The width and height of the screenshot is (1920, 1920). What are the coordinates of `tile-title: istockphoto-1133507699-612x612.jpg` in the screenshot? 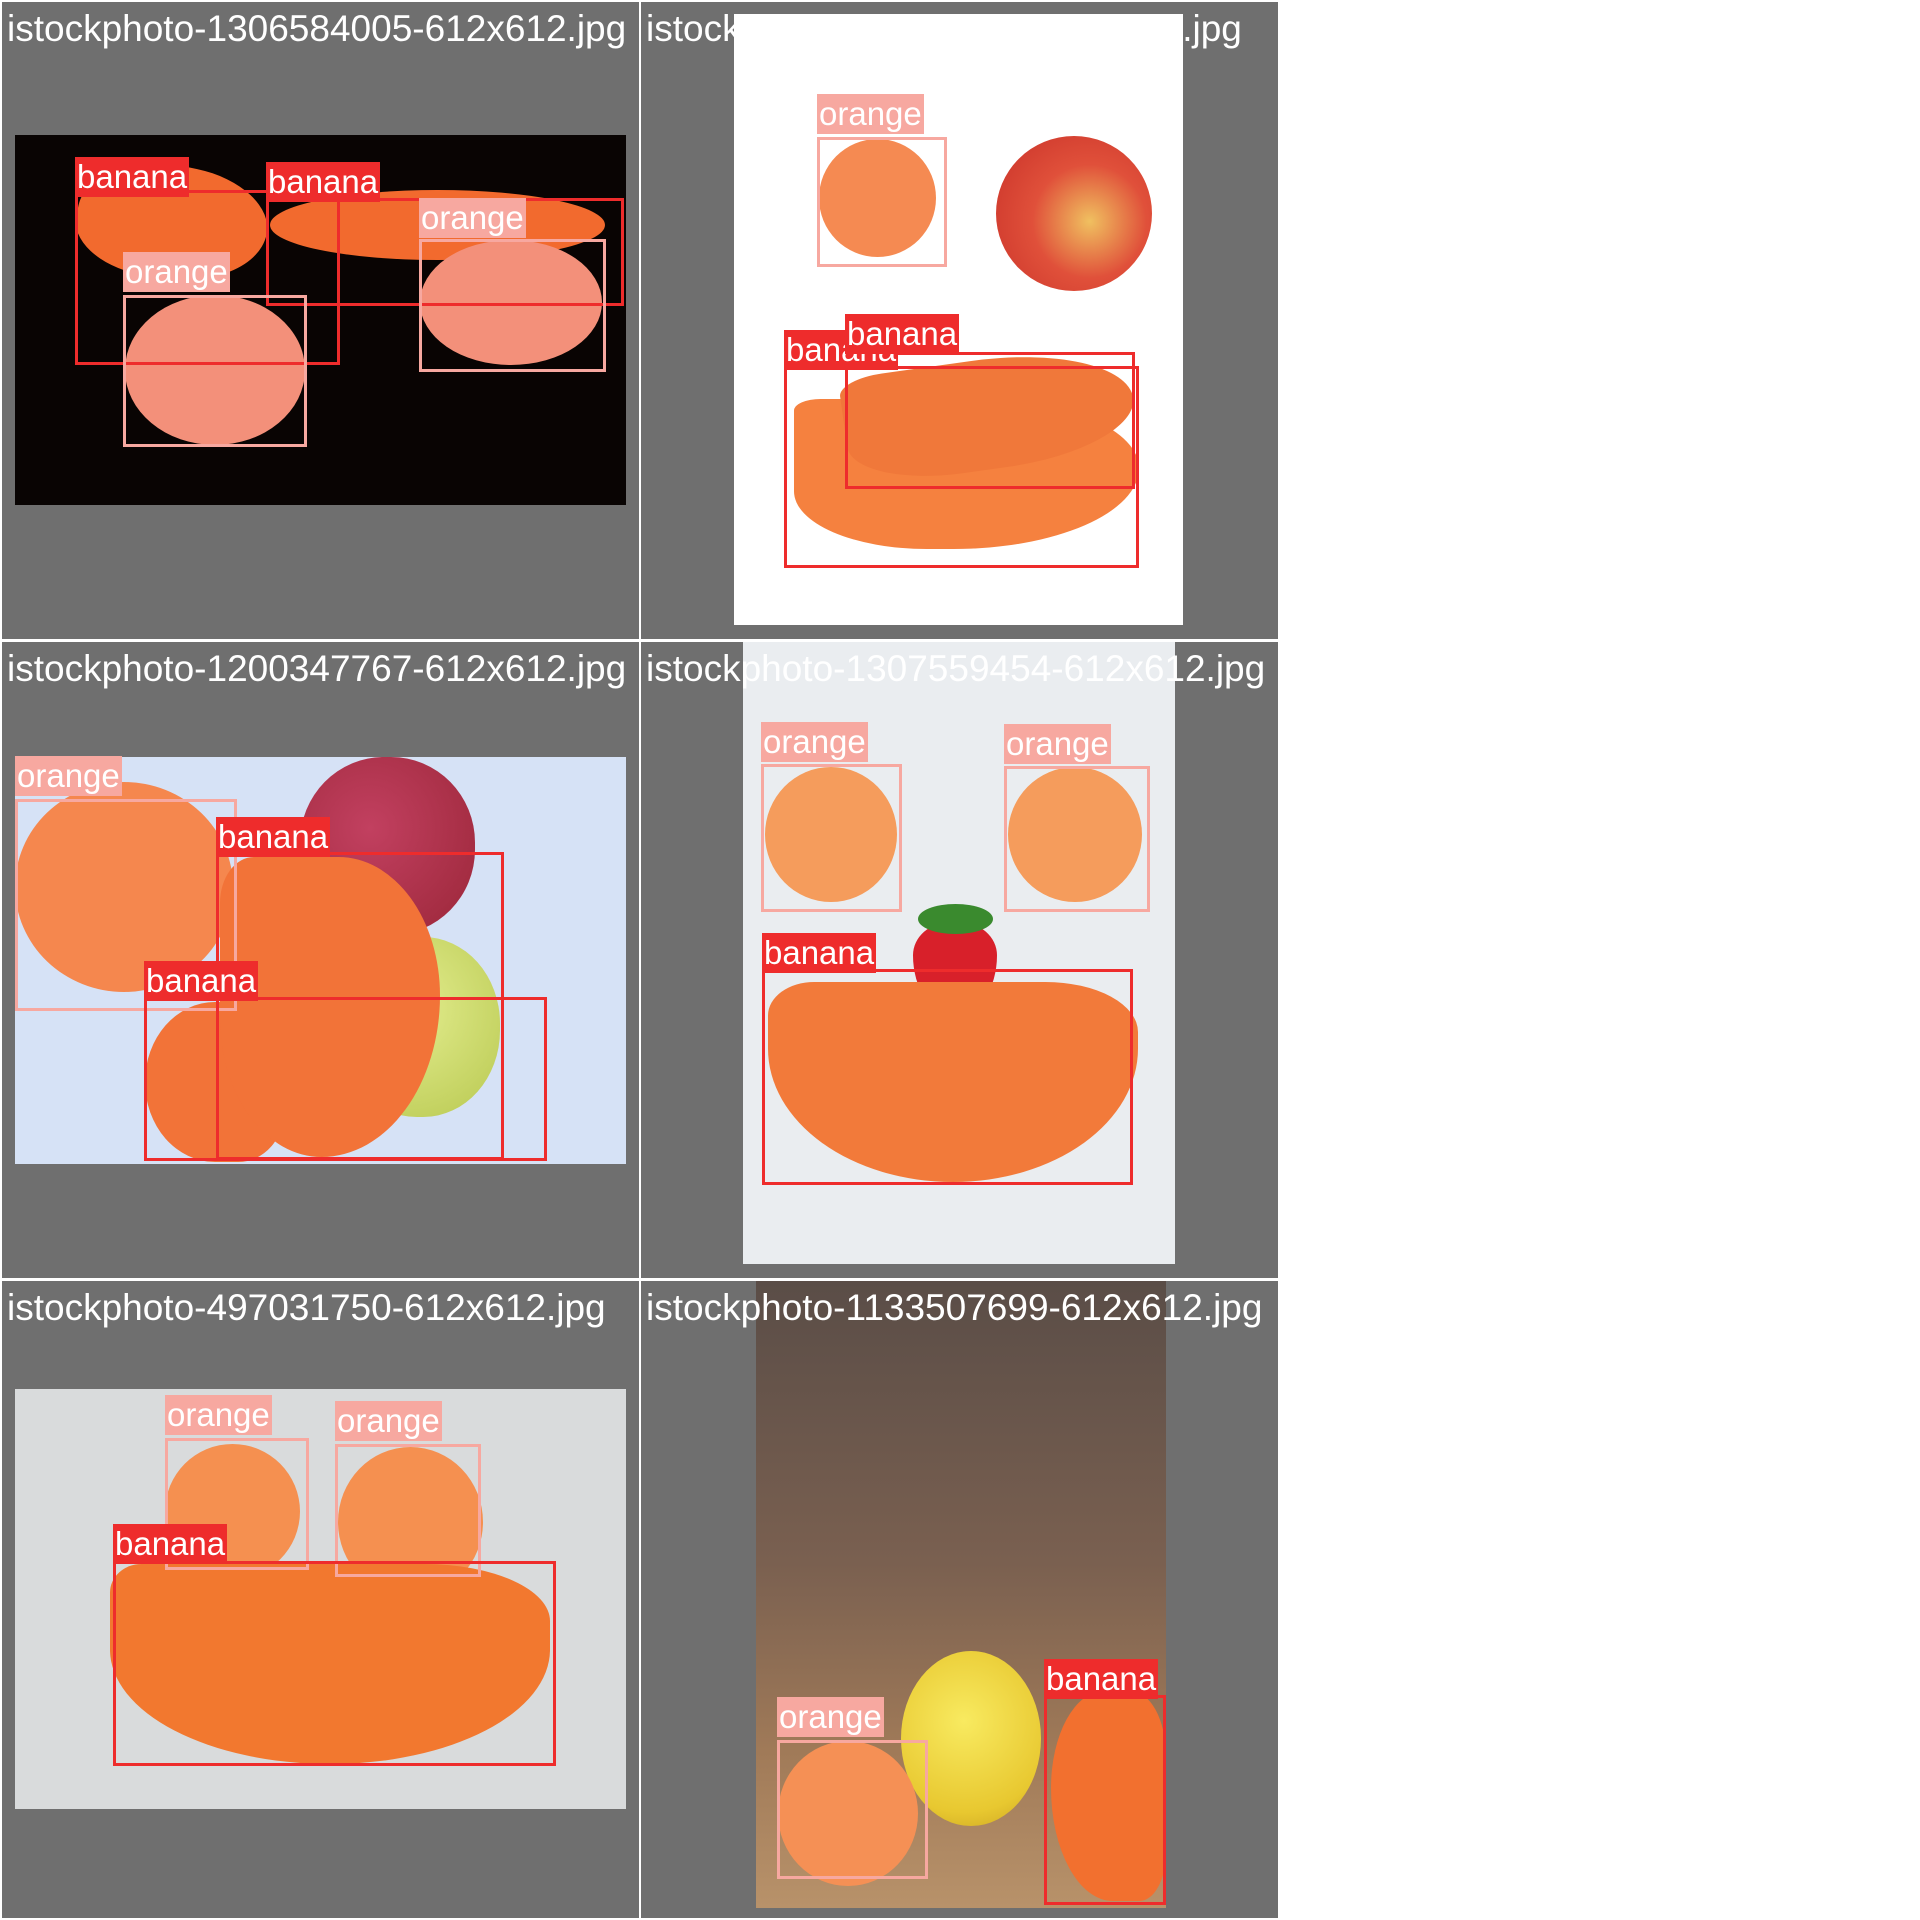 It's located at (954, 1307).